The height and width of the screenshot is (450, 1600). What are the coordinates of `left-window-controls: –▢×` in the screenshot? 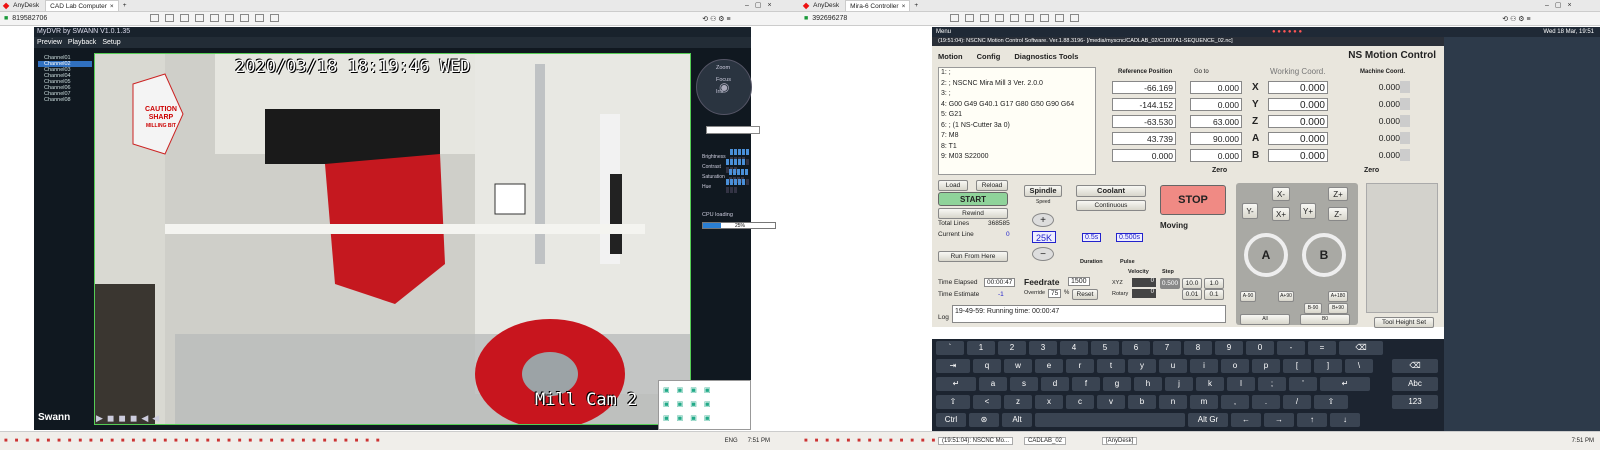 It's located at (761, 5).